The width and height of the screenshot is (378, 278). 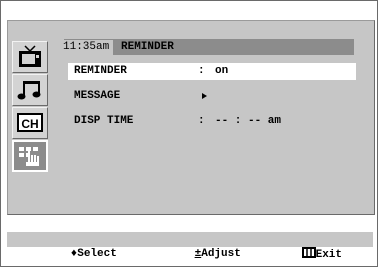 I want to click on adjust-label: Adjust, so click(x=221, y=254).